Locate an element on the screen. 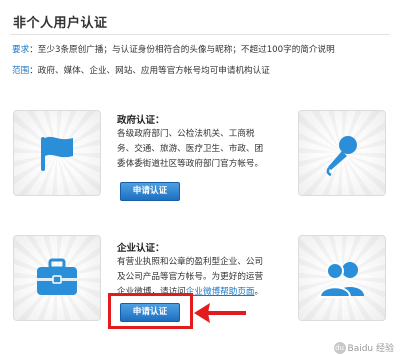  enterprise-desc-line: 有营业执照和公章的盈利型企业、公司 is located at coordinates (190, 262).